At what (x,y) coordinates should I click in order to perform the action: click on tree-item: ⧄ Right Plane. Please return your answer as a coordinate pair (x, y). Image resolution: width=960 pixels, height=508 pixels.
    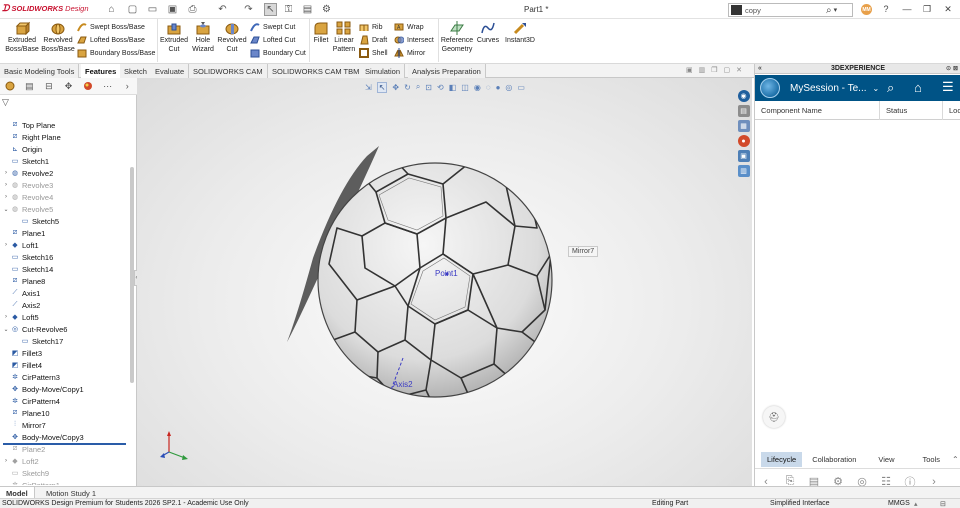
    Looking at the image, I should click on (31, 137).